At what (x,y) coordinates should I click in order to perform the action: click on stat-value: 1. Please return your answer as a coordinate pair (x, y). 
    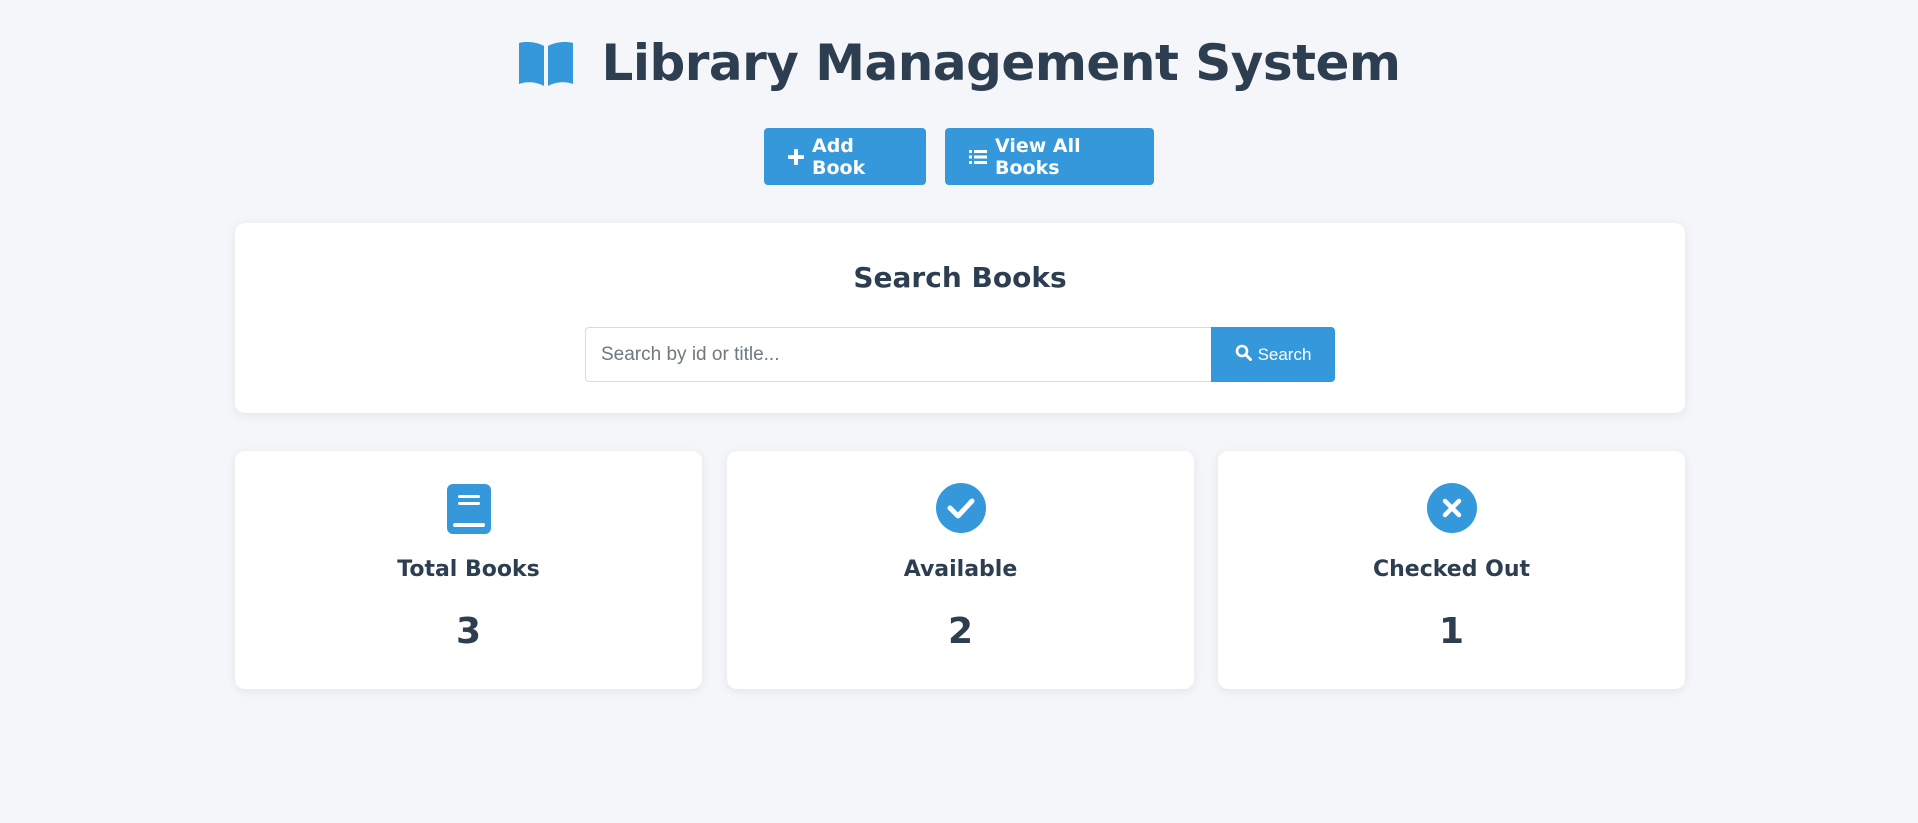
    Looking at the image, I should click on (1451, 631).